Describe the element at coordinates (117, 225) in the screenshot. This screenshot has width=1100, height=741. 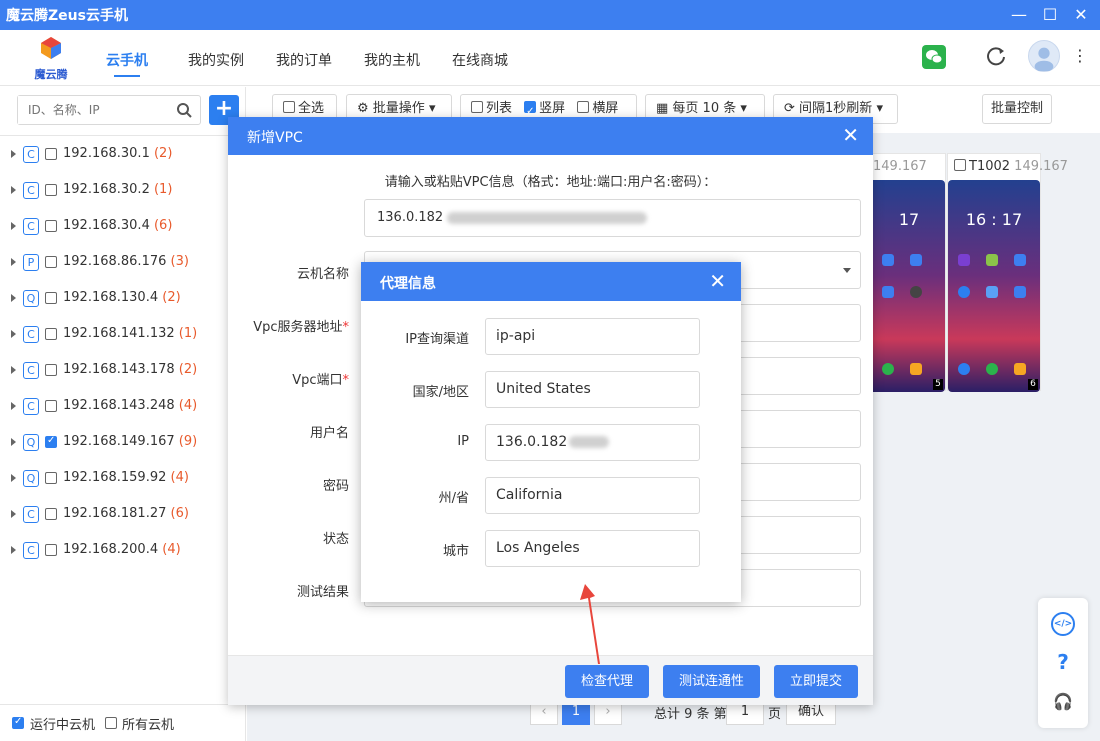
I see `host-label: 192.168.30.4 (6)` at that location.